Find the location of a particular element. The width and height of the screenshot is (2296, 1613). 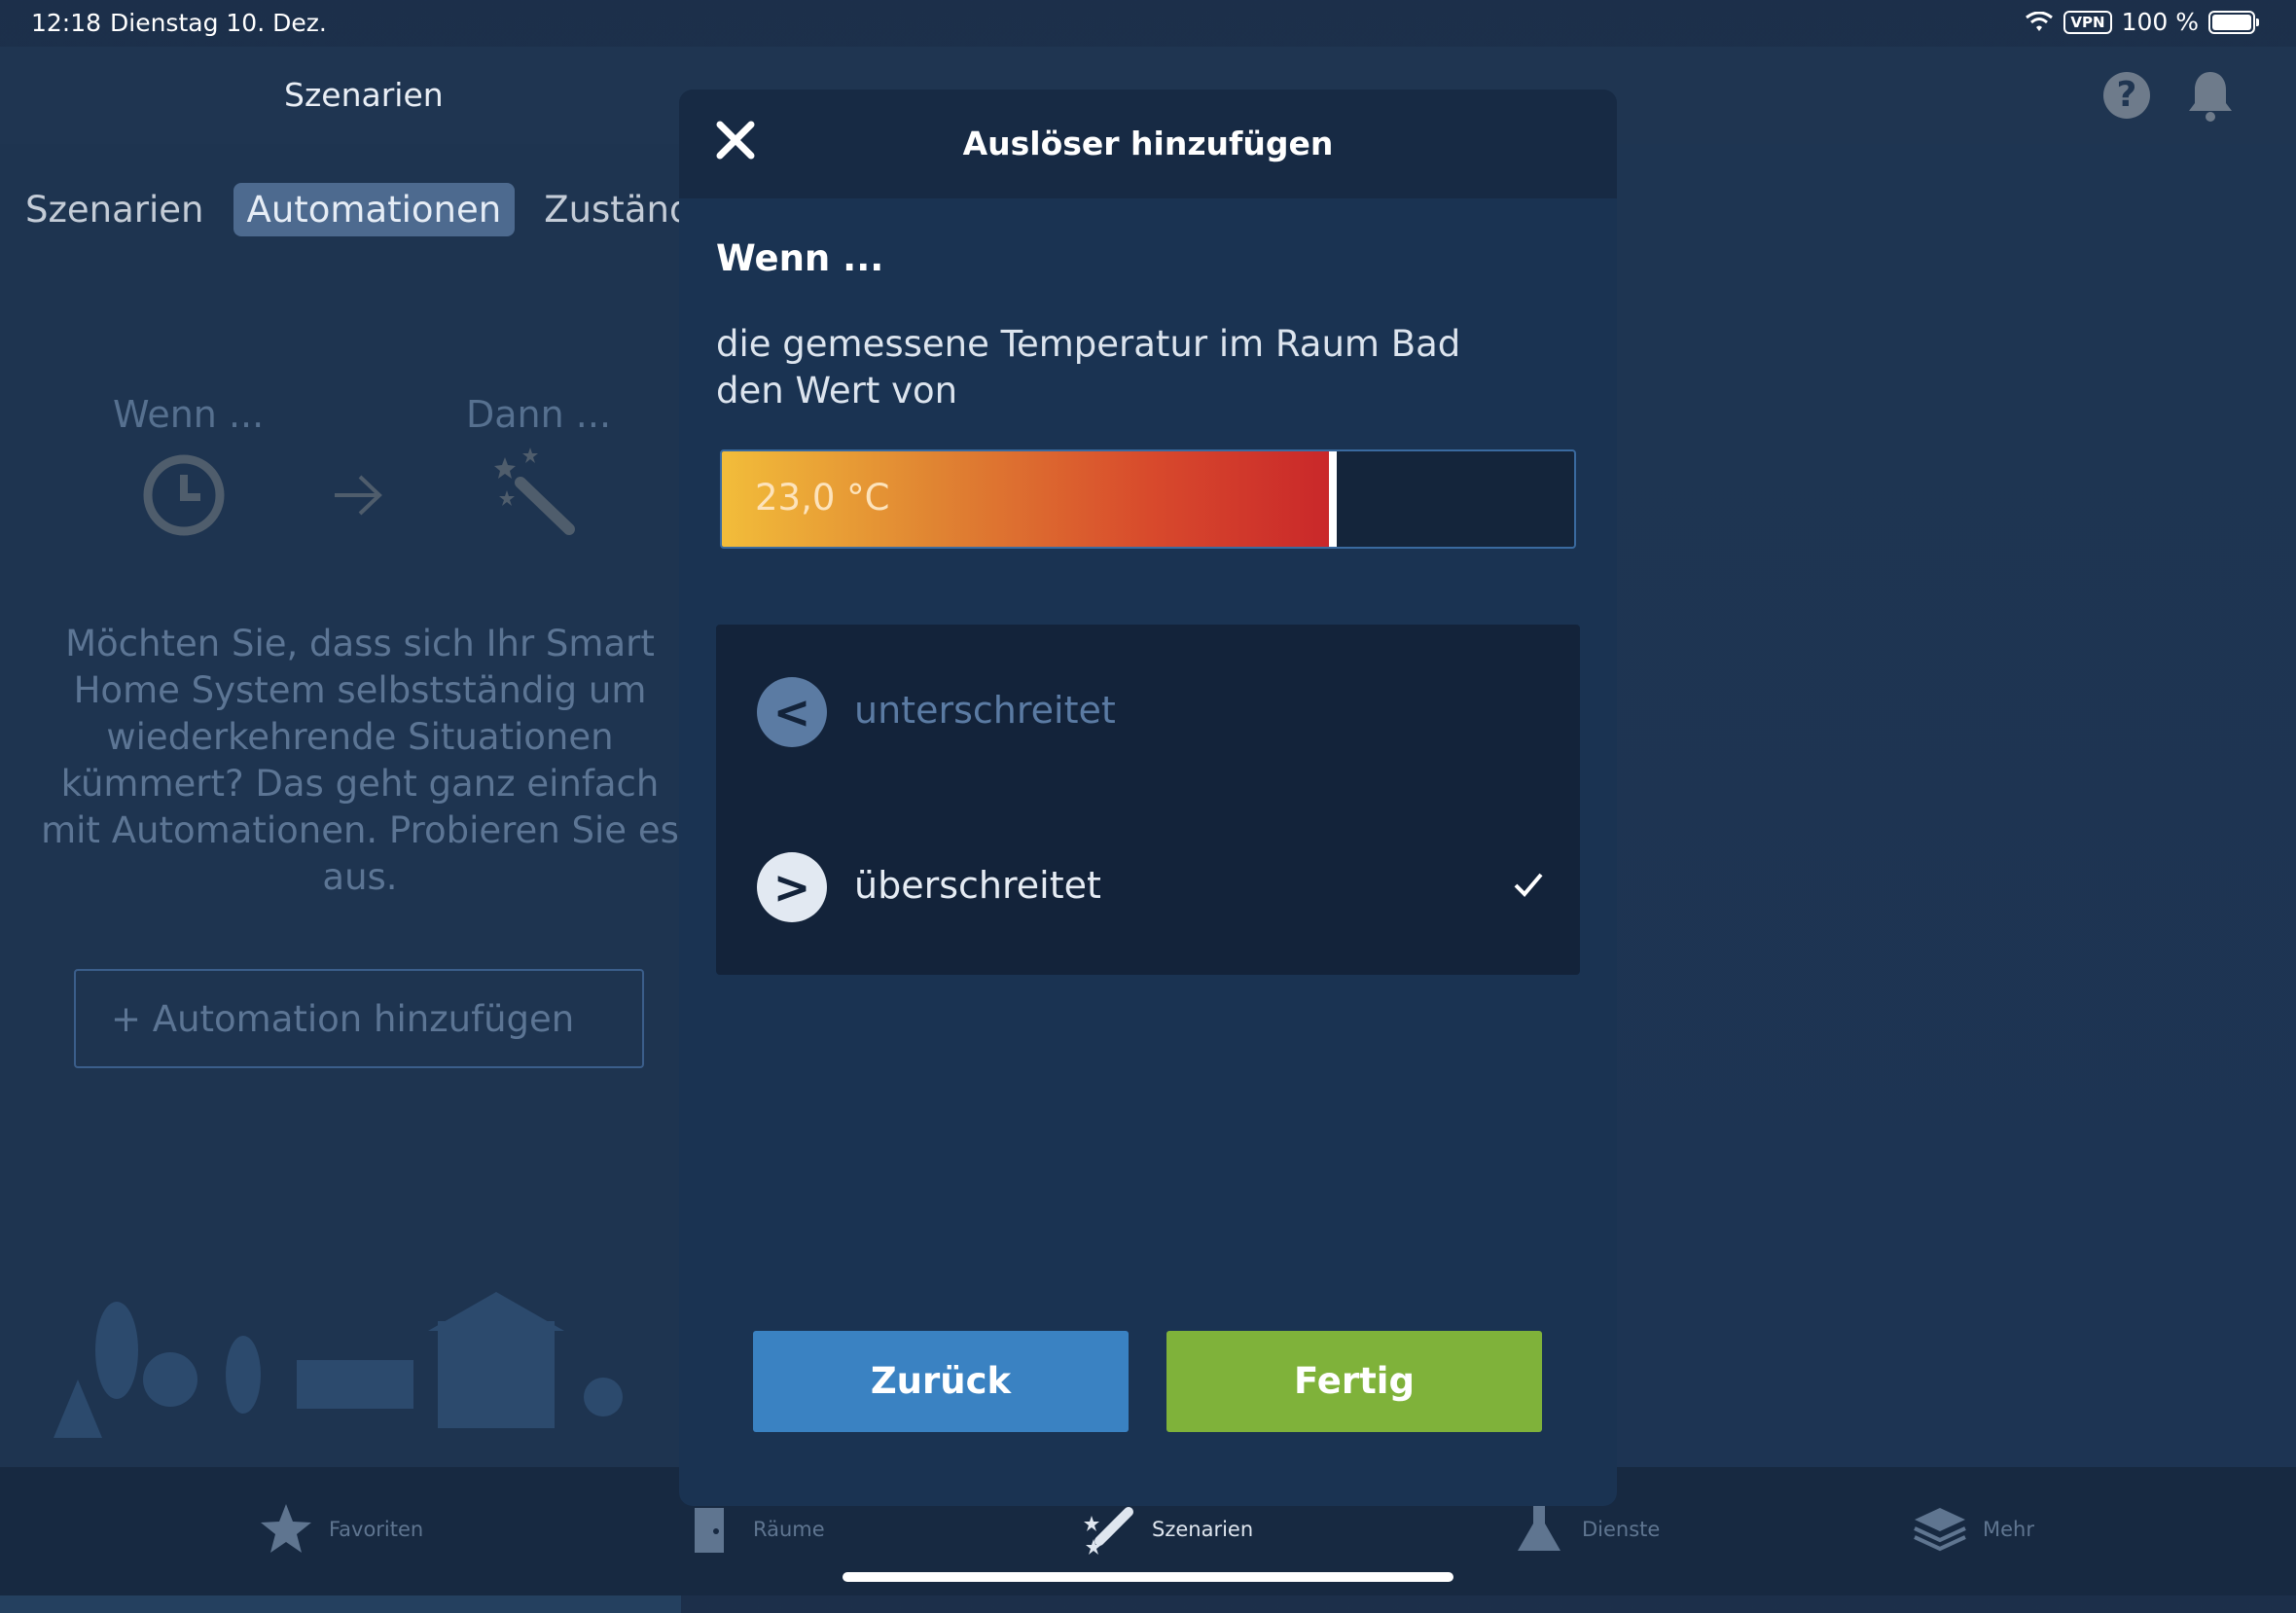

status-date: Dienstag 10. Dez. is located at coordinates (218, 23).